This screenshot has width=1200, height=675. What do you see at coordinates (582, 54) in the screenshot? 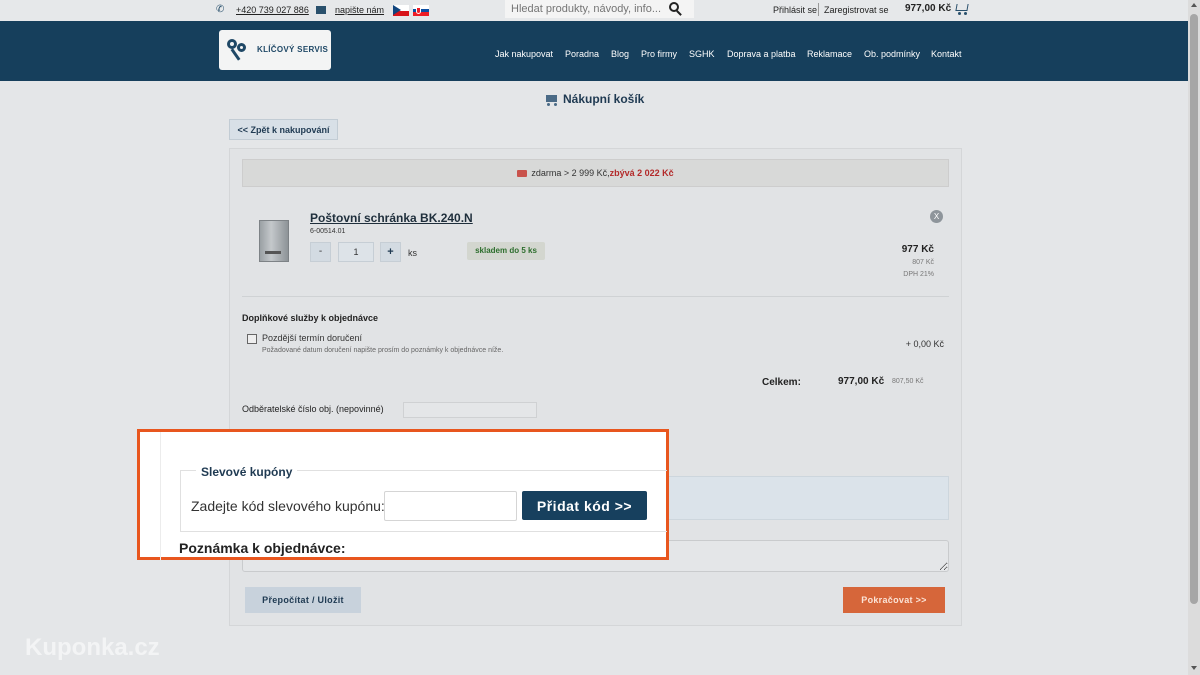
I see `nav-advice: Poradna` at bounding box center [582, 54].